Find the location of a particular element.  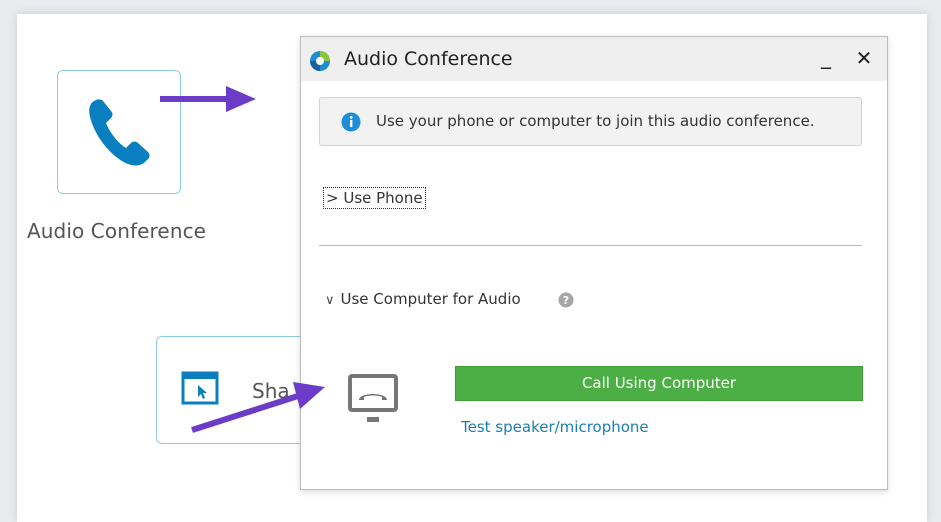

phone-icon is located at coordinates (119, 132).